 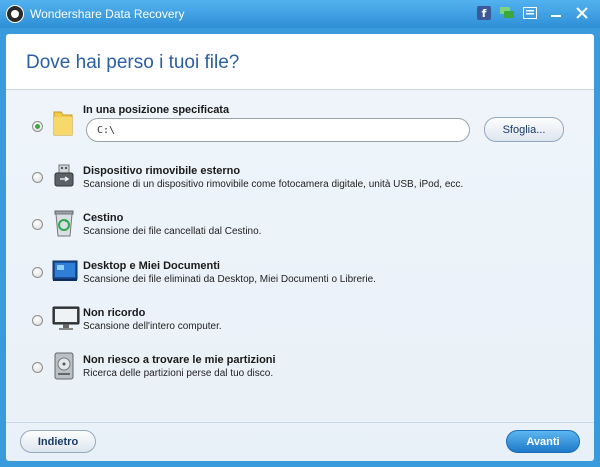 I want to click on option-title-removable-device: Dispositivo rimovibile esterno, so click(x=162, y=171).